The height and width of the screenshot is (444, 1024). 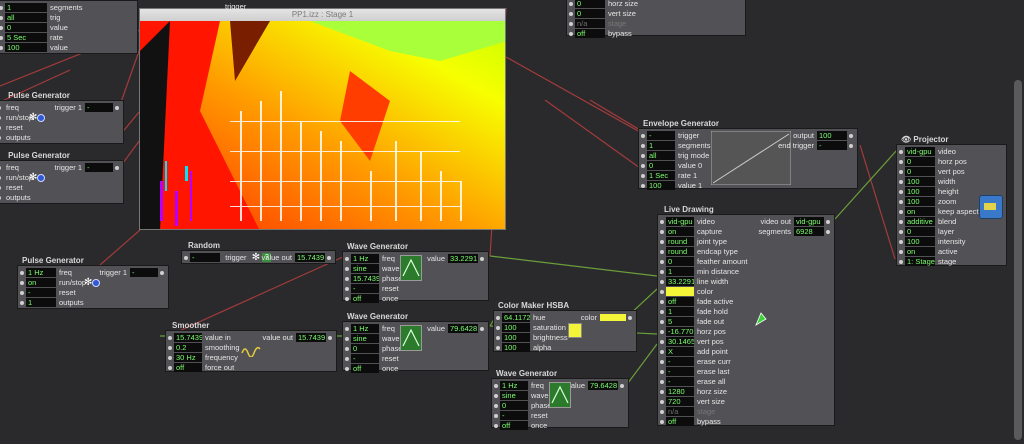 What do you see at coordinates (680, 391) in the screenshot?
I see `live-value-field: 1280` at bounding box center [680, 391].